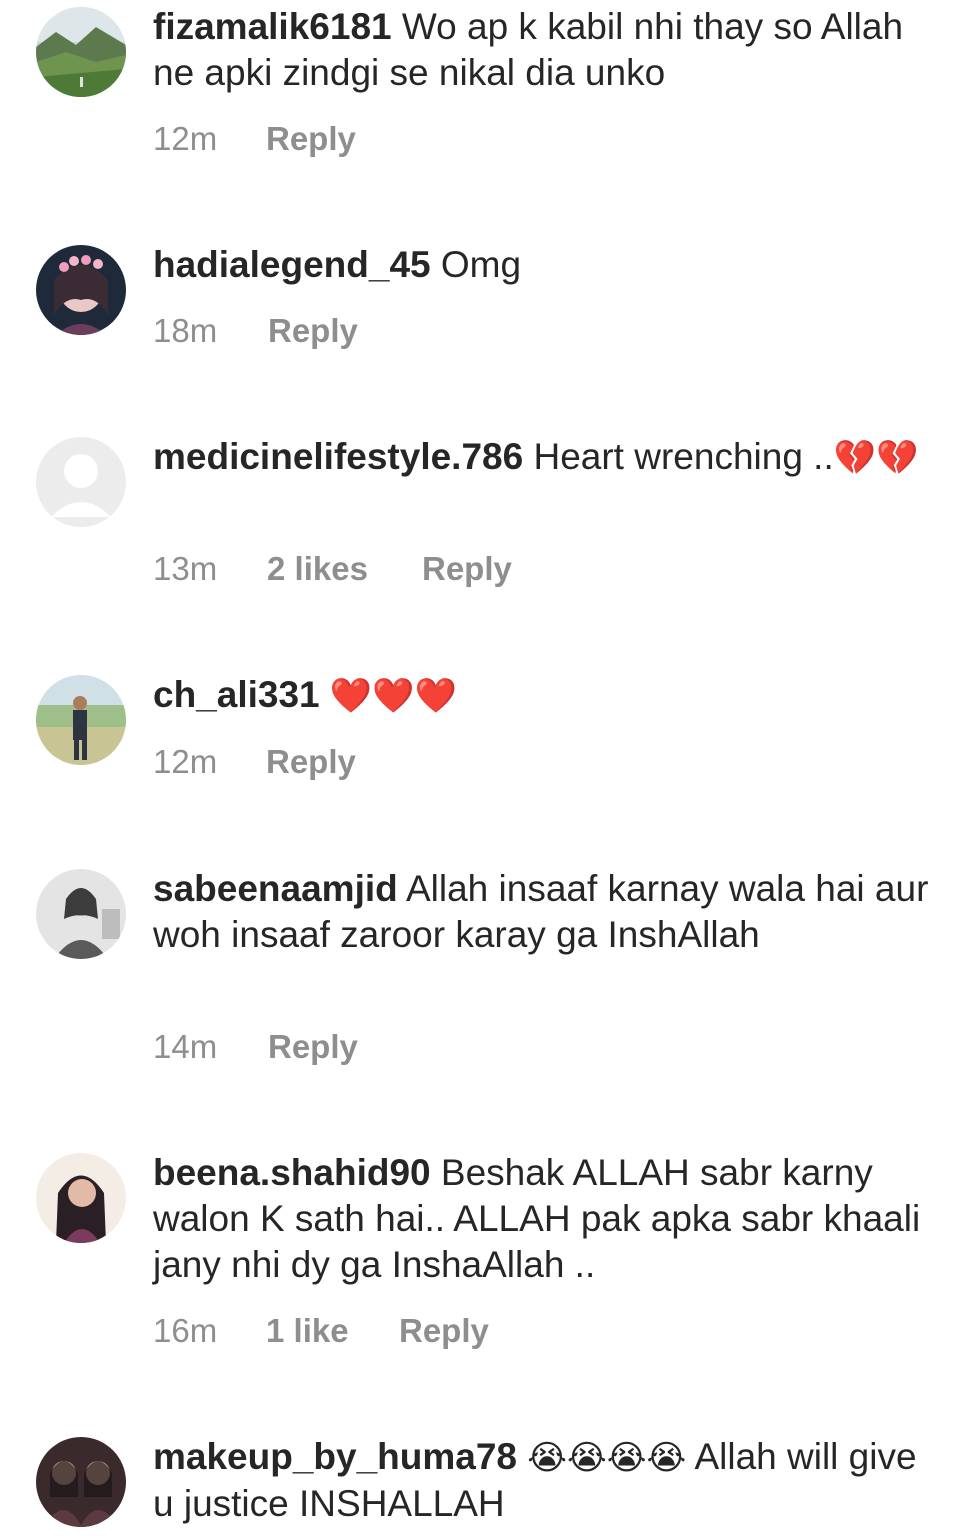 This screenshot has height=1536, width=965. I want to click on comment-time: 13m, so click(185, 568).